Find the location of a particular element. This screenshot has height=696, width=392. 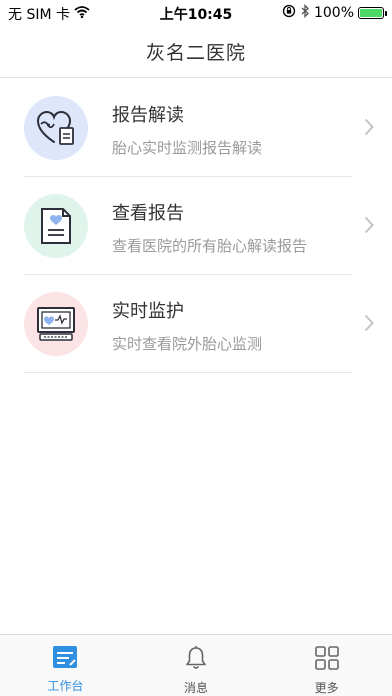

tab-label: 消息 is located at coordinates (196, 688).